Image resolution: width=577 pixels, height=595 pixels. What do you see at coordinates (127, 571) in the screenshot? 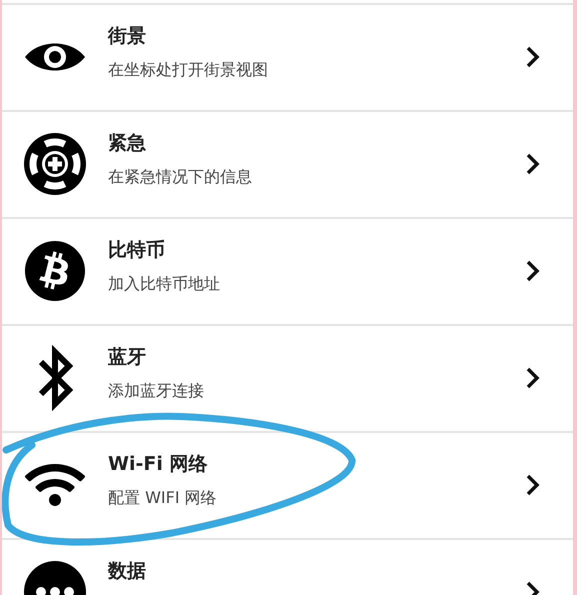
I see `item-title: 数据` at bounding box center [127, 571].